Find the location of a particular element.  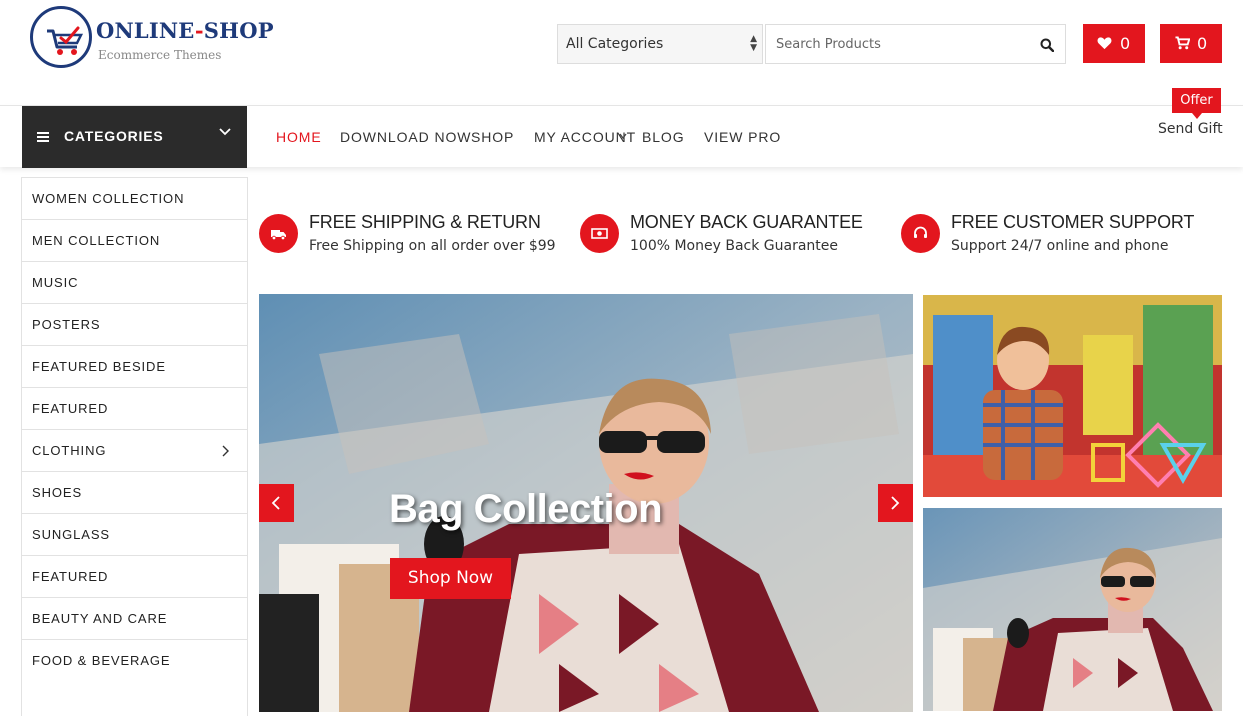

sidebar-item-label: SHOES is located at coordinates (57, 492).